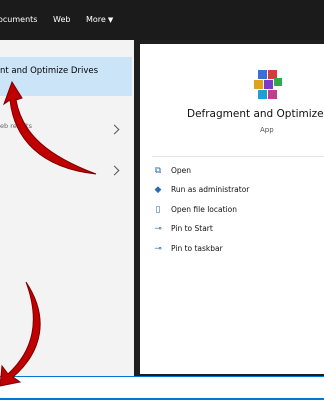 This screenshot has height=400, width=324. I want to click on chevron-right-icon, so click(114, 170).